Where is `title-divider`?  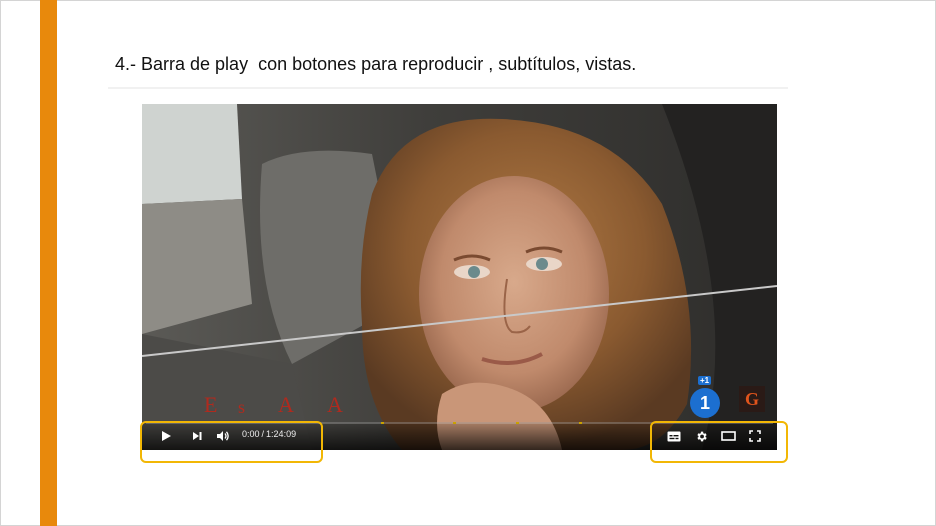 title-divider is located at coordinates (448, 88).